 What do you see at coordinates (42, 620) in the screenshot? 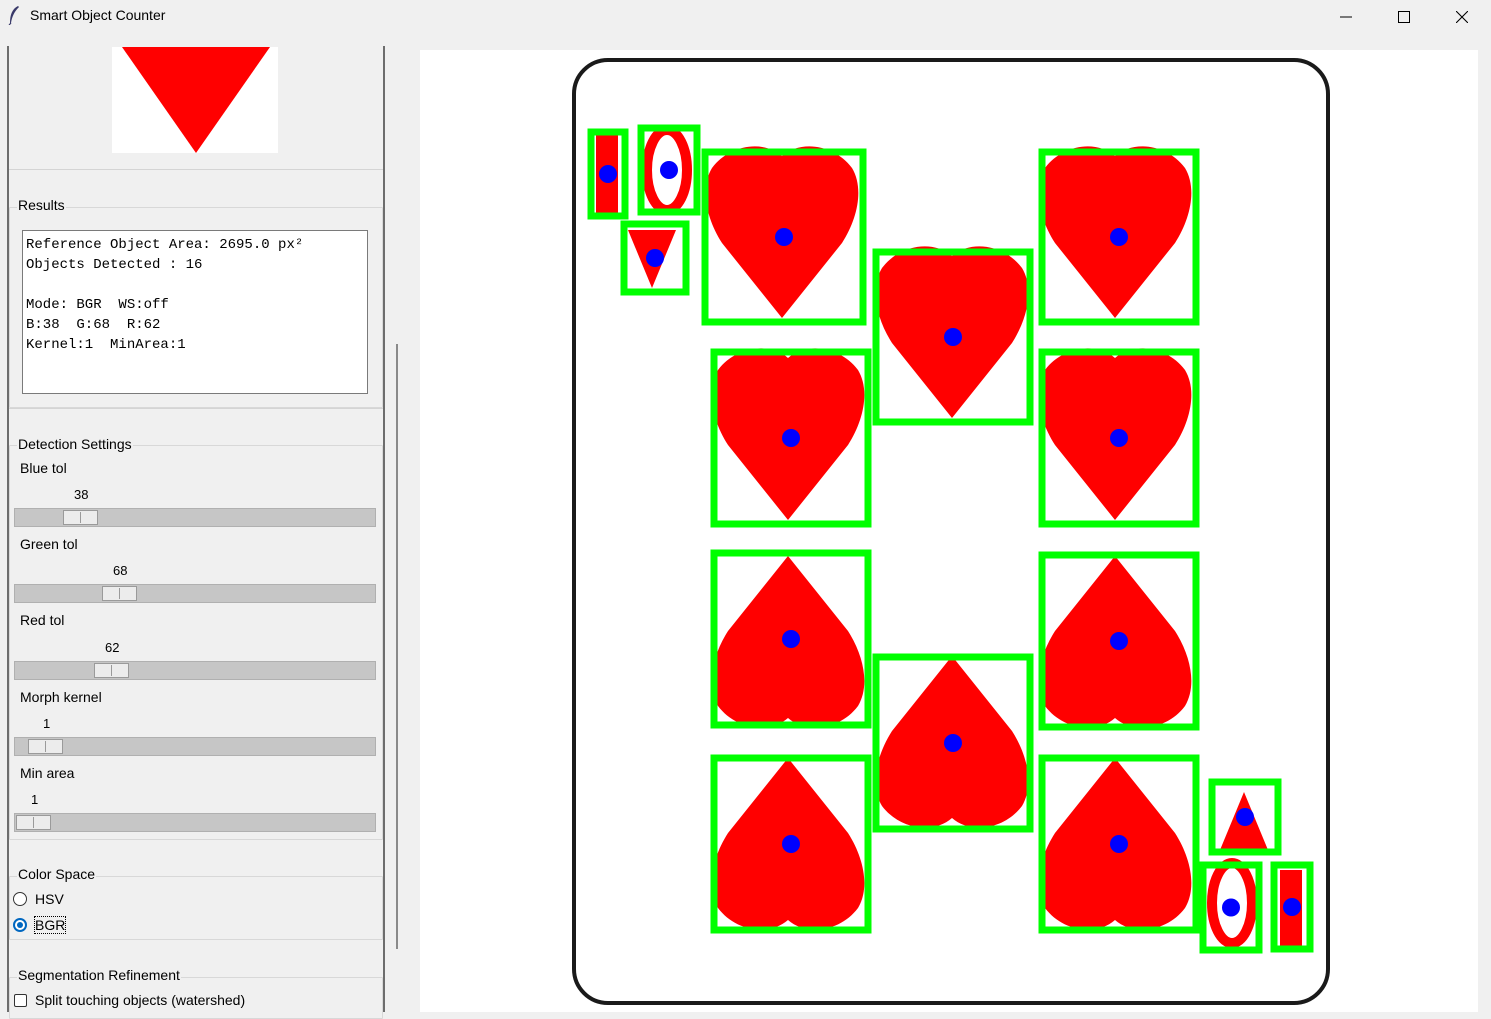
I see `red-tol-label: Red tol` at bounding box center [42, 620].